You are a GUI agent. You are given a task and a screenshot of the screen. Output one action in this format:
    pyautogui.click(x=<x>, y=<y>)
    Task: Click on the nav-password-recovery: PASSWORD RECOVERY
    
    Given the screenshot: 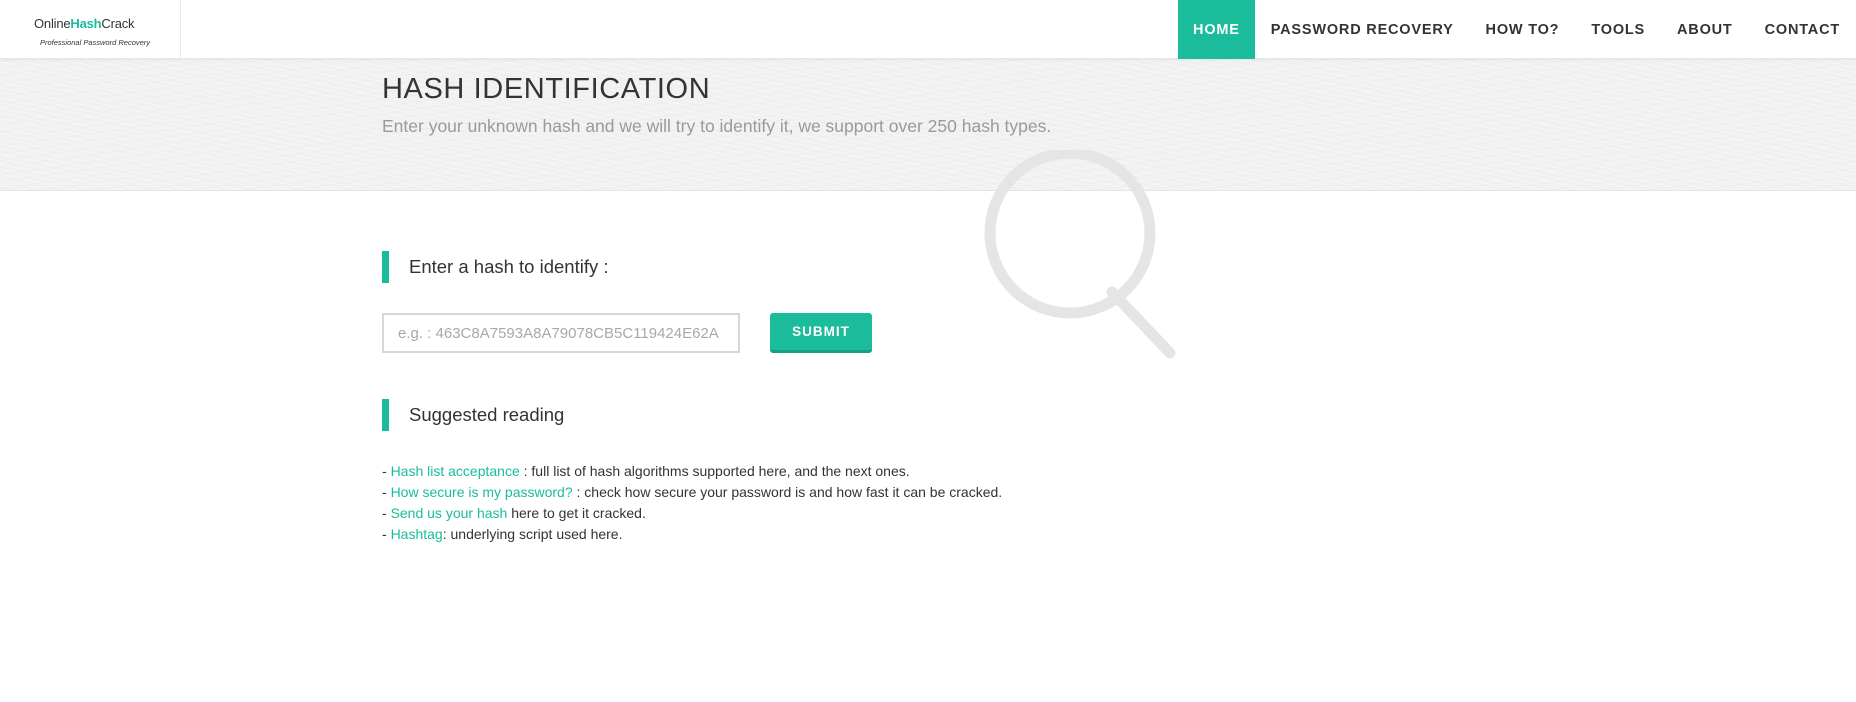 What is the action you would take?
    pyautogui.click(x=1362, y=29)
    